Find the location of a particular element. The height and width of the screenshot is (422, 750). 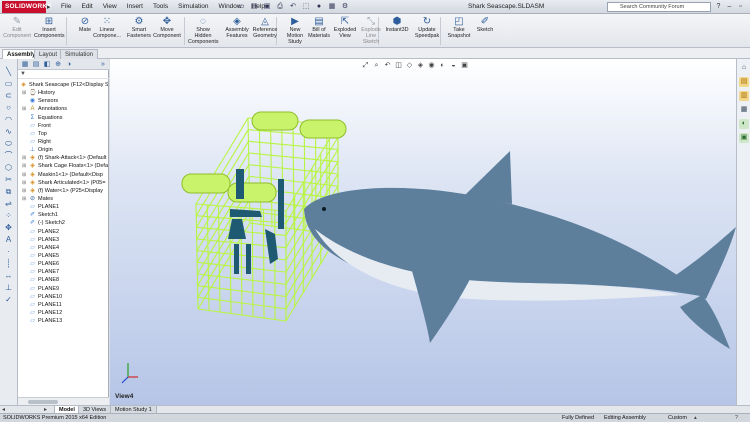

tree-item: ⊞ ⊘ Mates is located at coordinates (64, 199).